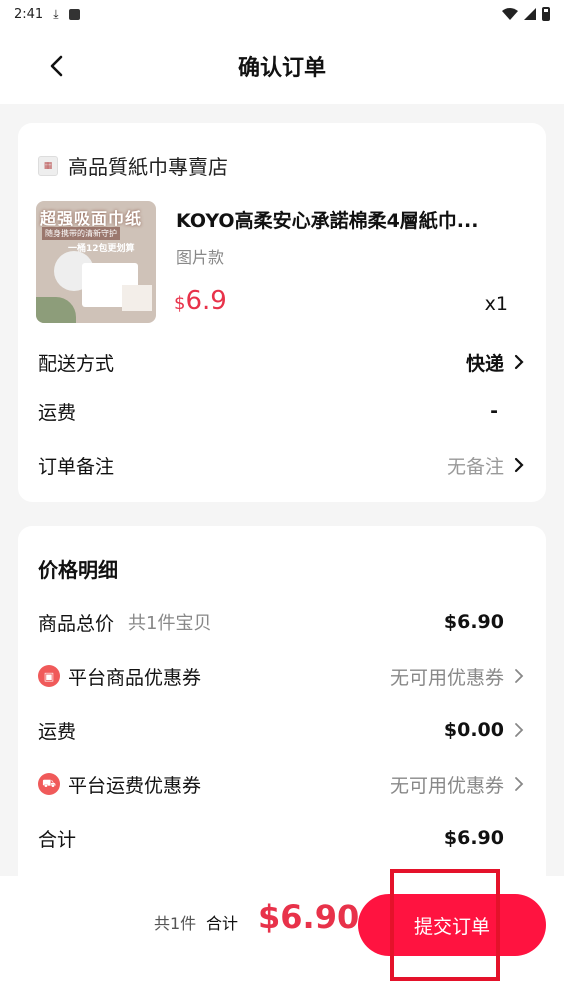 This screenshot has height=1004, width=564. Describe the element at coordinates (78, 570) in the screenshot. I see `price-detail-title: 价格明细` at that location.